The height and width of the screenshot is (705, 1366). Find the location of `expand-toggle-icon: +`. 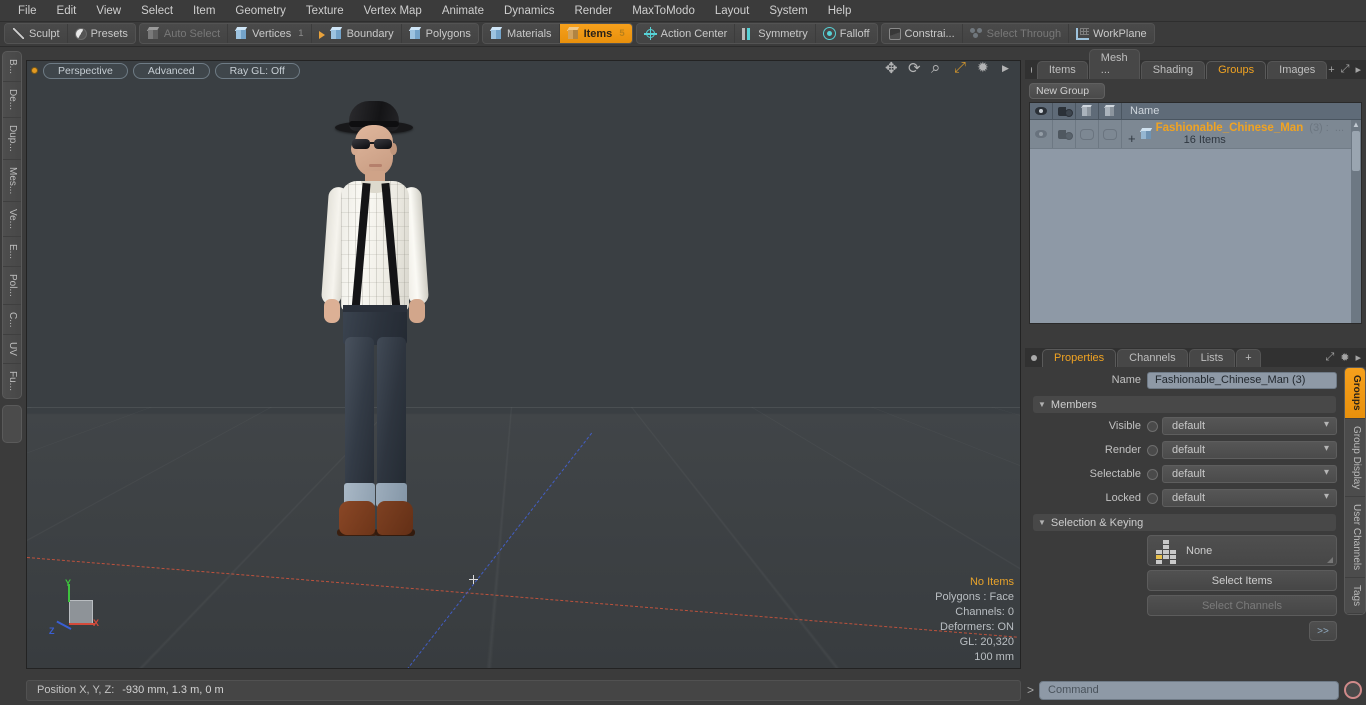

expand-toggle-icon: + is located at coordinates (1132, 138).